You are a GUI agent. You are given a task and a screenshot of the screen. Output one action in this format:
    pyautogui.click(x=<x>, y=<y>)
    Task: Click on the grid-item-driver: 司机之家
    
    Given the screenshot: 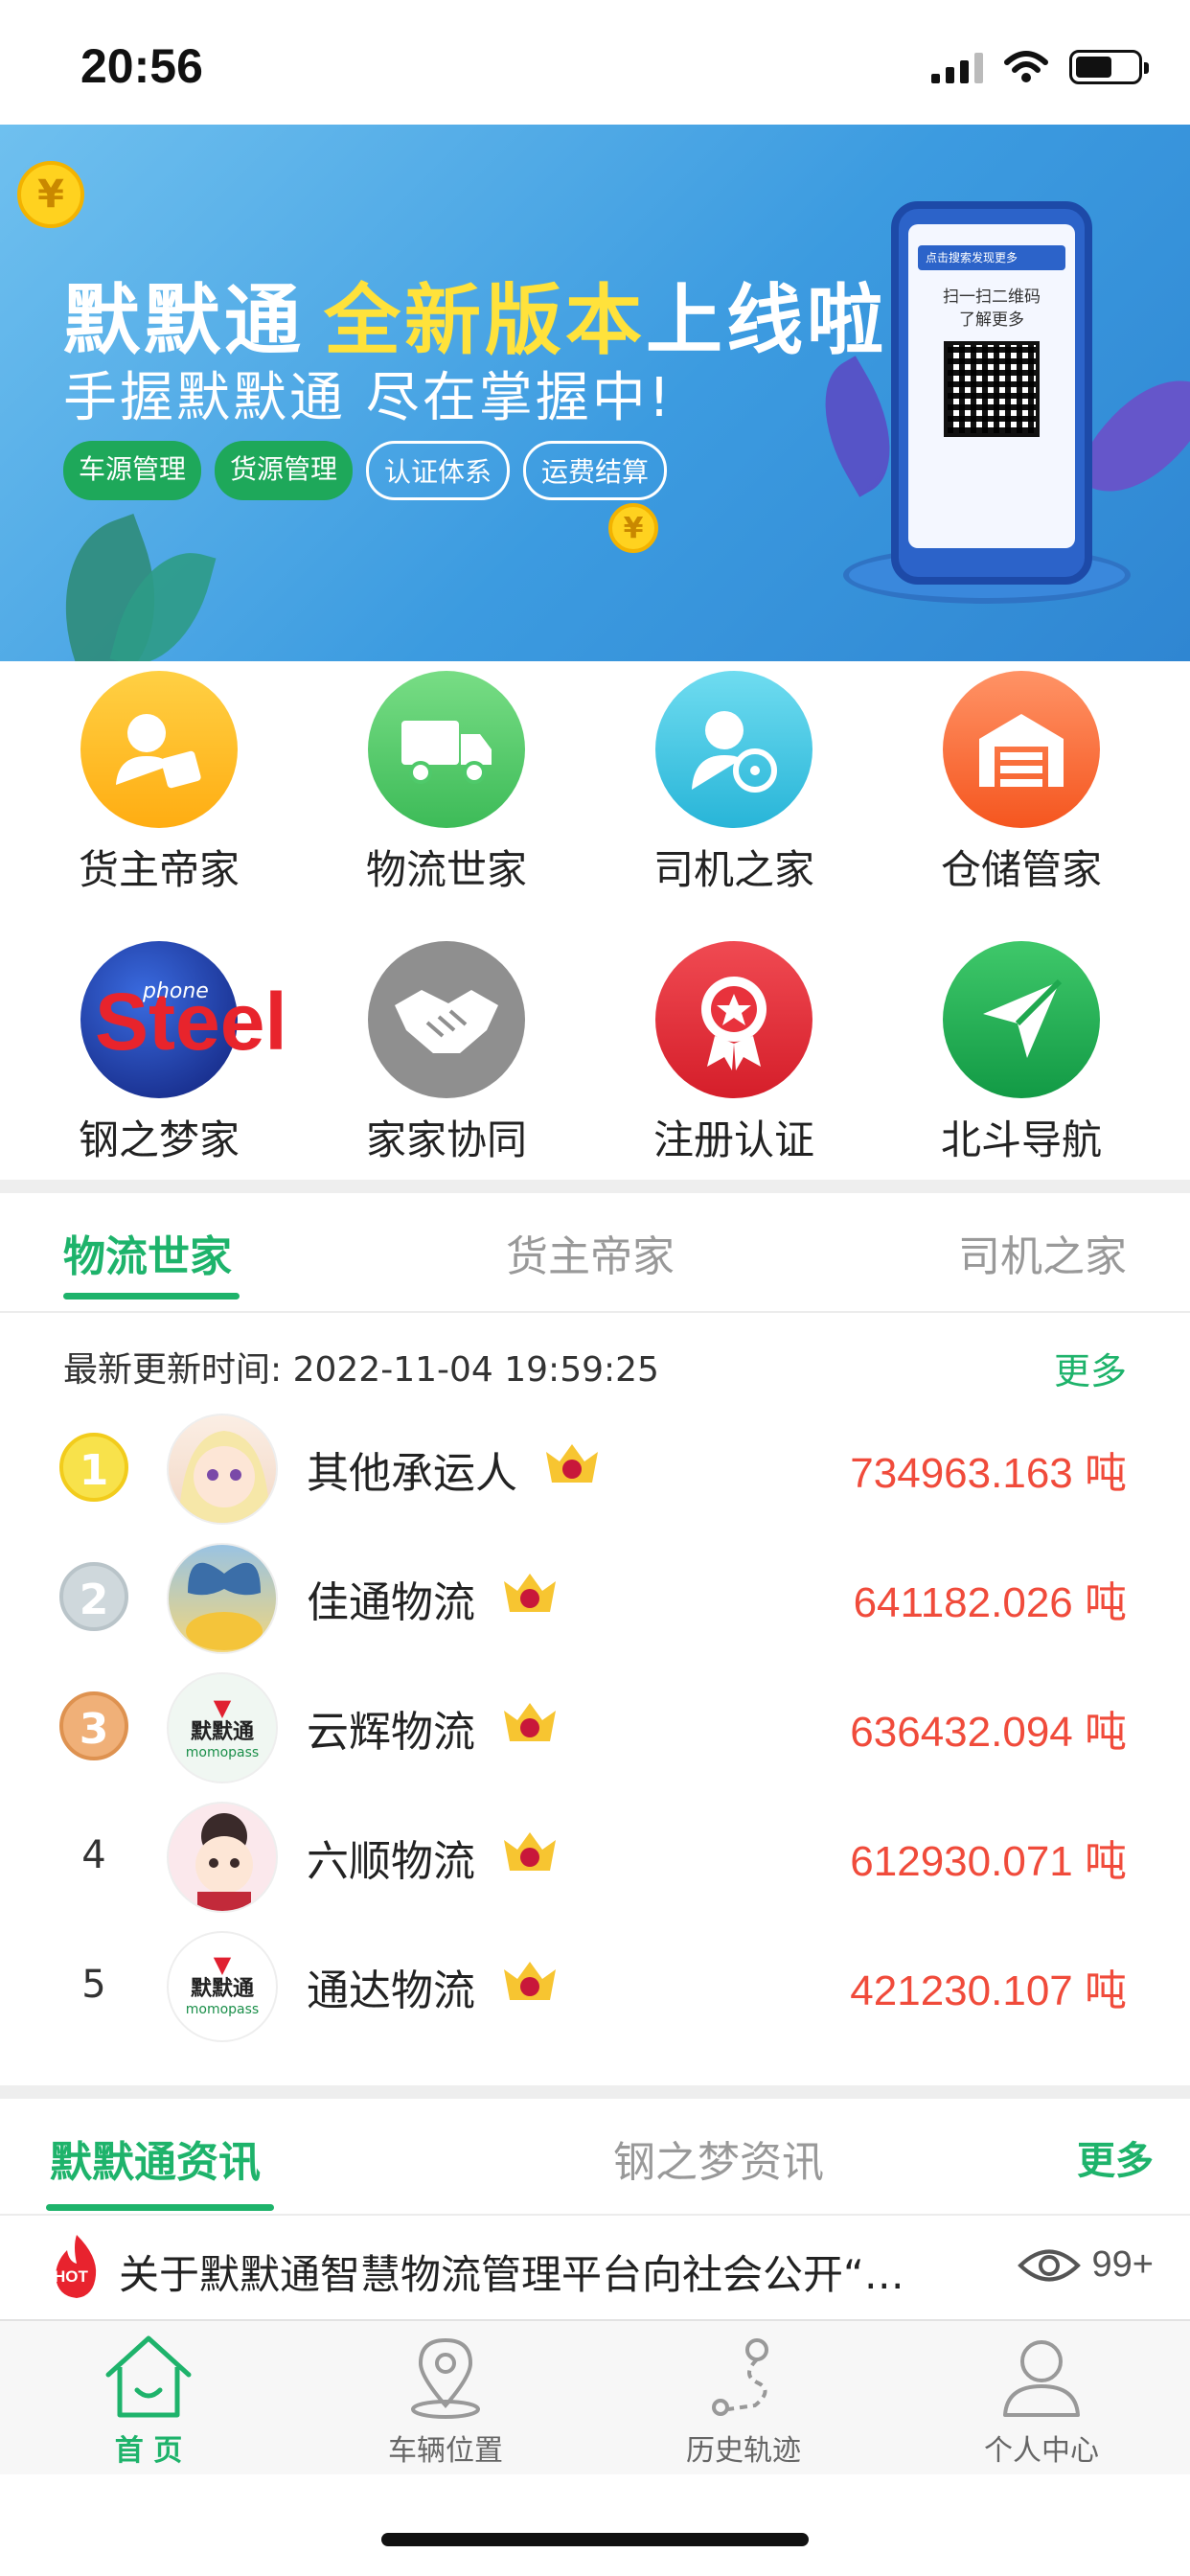 What is the action you would take?
    pyautogui.click(x=734, y=783)
    